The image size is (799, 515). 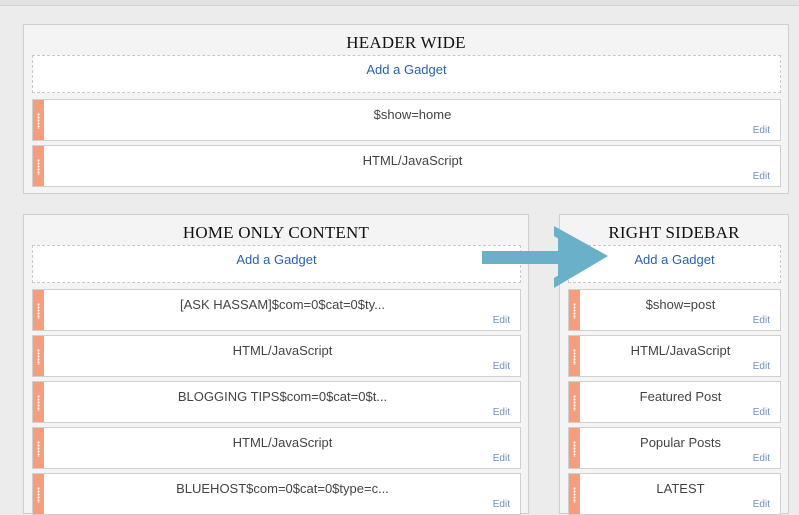 I want to click on gadget-item: Featured Post Edit, so click(x=674, y=402).